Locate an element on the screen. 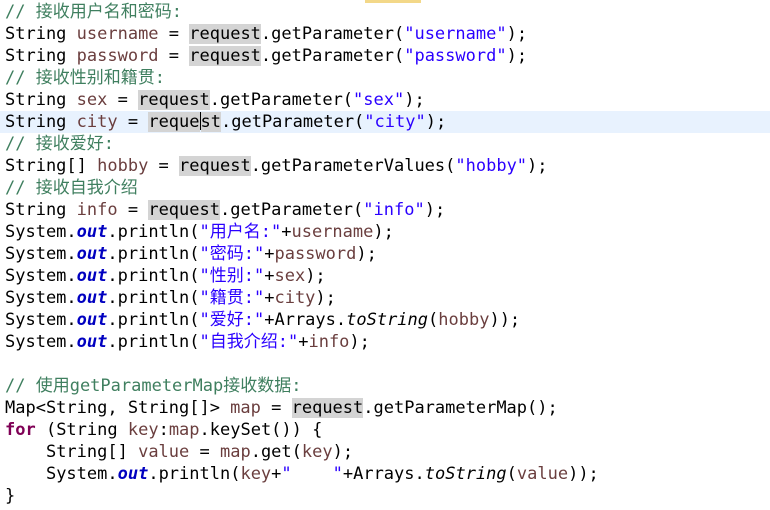 The image size is (770, 510). code-line-14: System.out.println("籍贯:"+city); is located at coordinates (170, 298).